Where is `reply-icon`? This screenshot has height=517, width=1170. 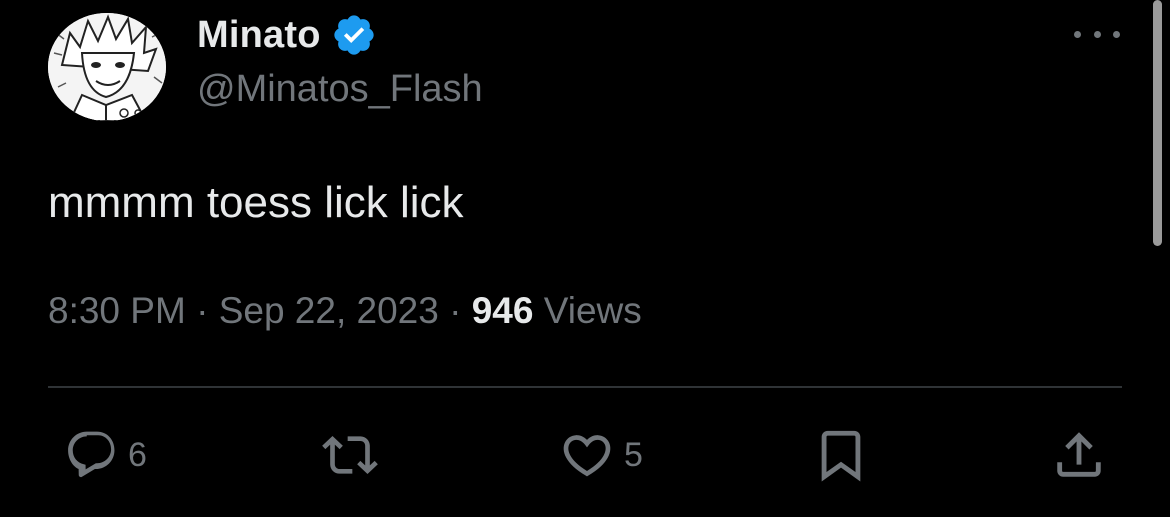
reply-icon is located at coordinates (91, 454).